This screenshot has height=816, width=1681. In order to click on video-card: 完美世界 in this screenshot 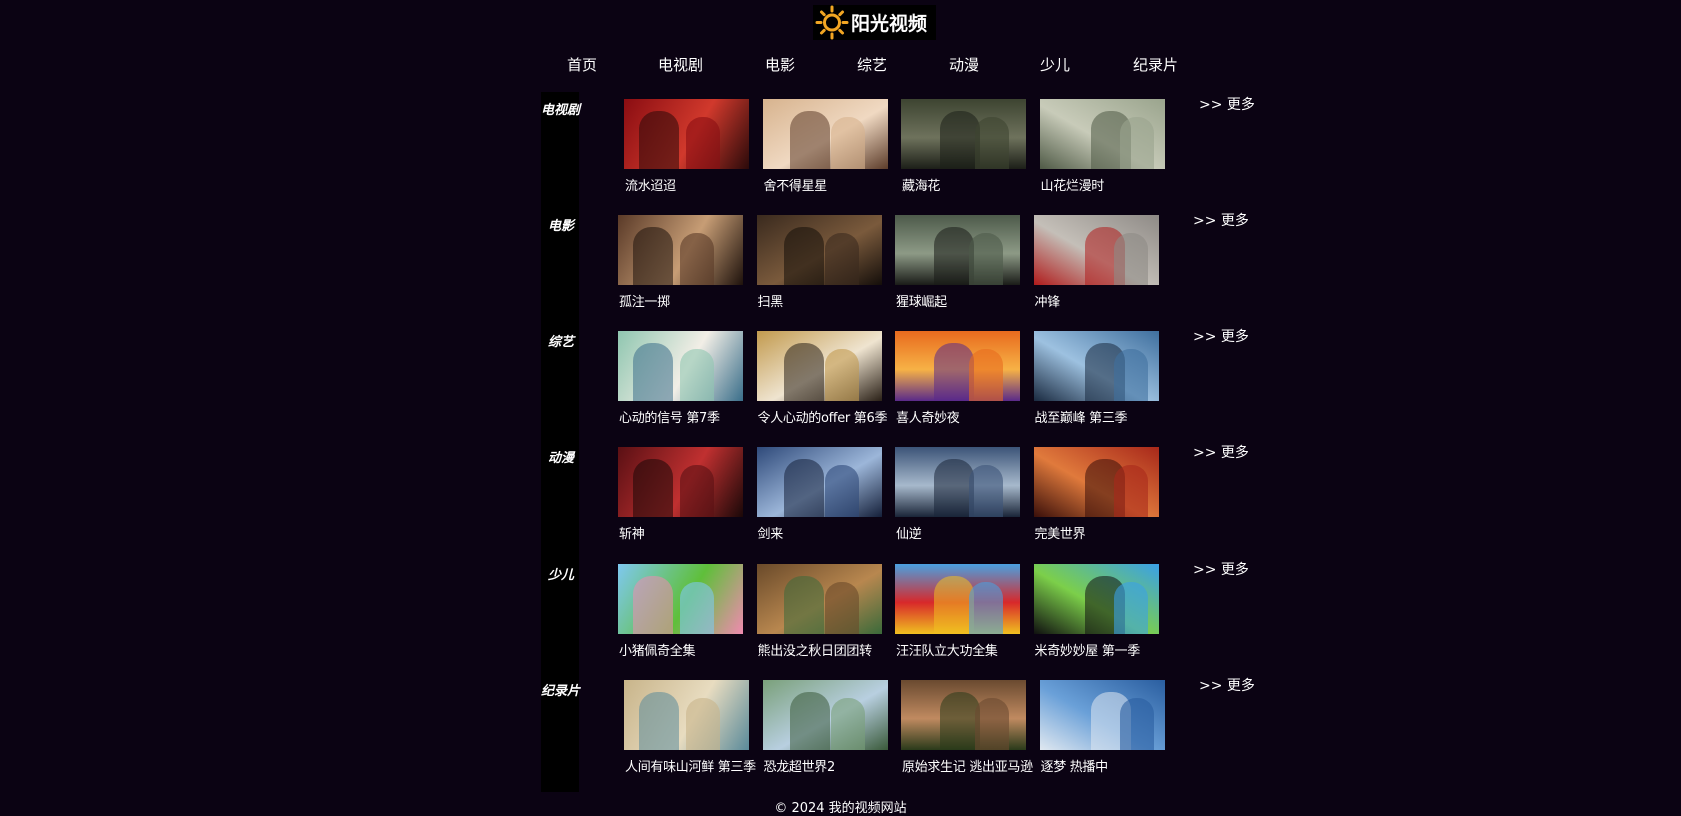, I will do `click(1101, 497)`.